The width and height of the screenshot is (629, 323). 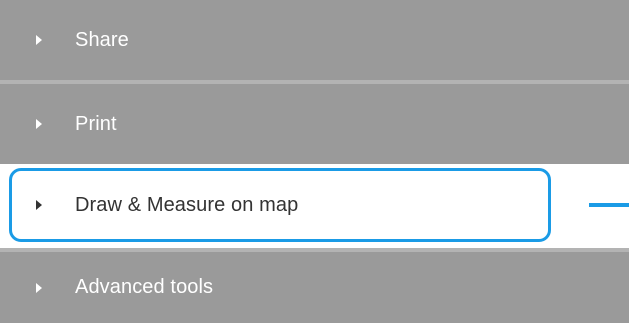 I want to click on callout-line, so click(x=609, y=205).